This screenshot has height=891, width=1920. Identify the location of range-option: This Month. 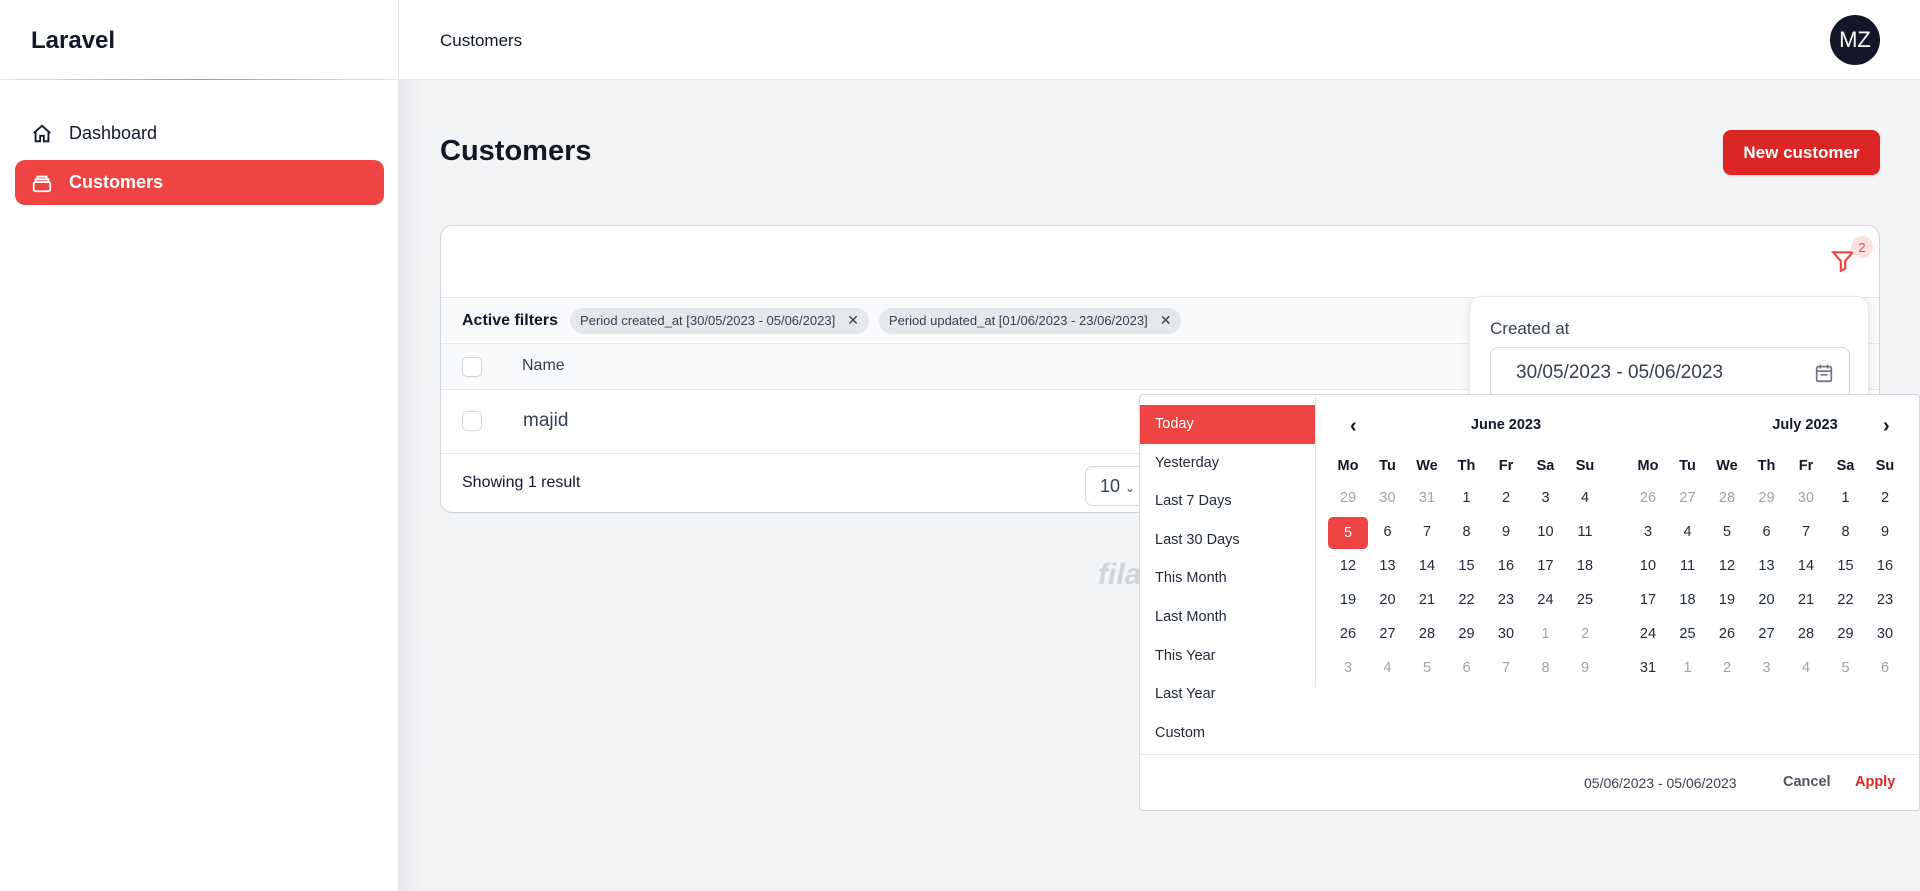
(1227, 578).